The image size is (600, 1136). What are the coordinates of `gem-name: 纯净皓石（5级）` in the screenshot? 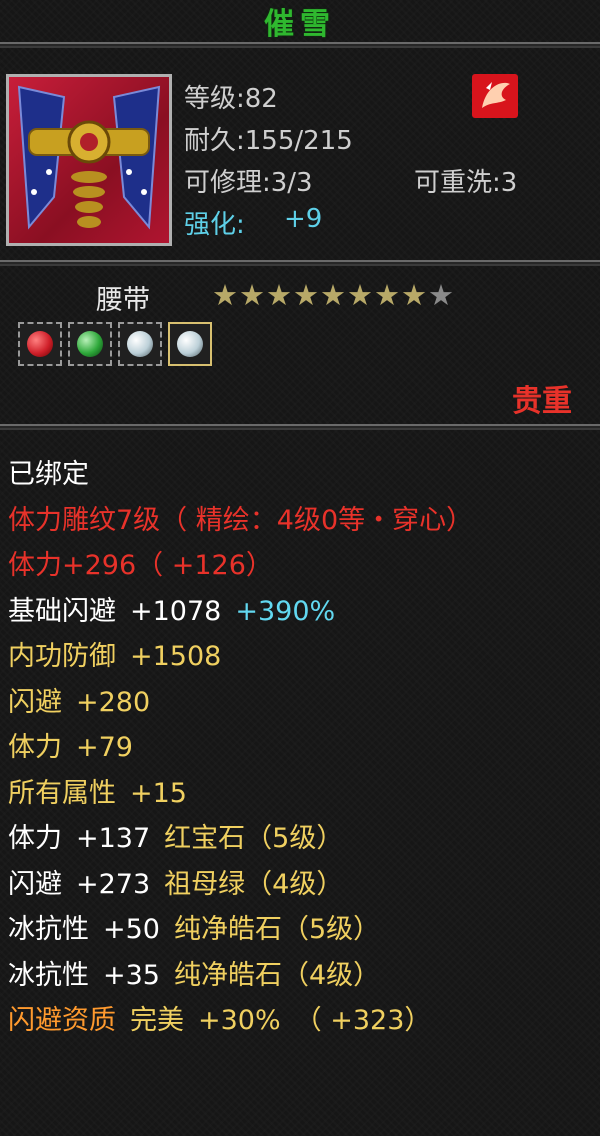 It's located at (277, 929).